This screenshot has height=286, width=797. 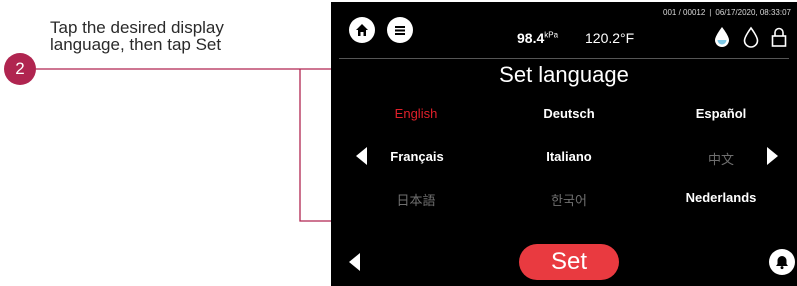 I want to click on language-option-nederlands: Nederlands, so click(x=721, y=197).